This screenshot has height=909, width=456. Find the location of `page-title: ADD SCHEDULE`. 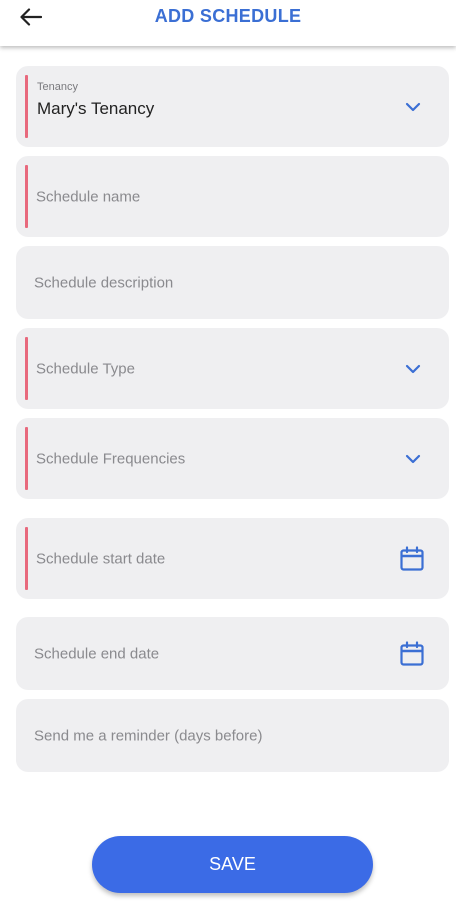

page-title: ADD SCHEDULE is located at coordinates (228, 16).